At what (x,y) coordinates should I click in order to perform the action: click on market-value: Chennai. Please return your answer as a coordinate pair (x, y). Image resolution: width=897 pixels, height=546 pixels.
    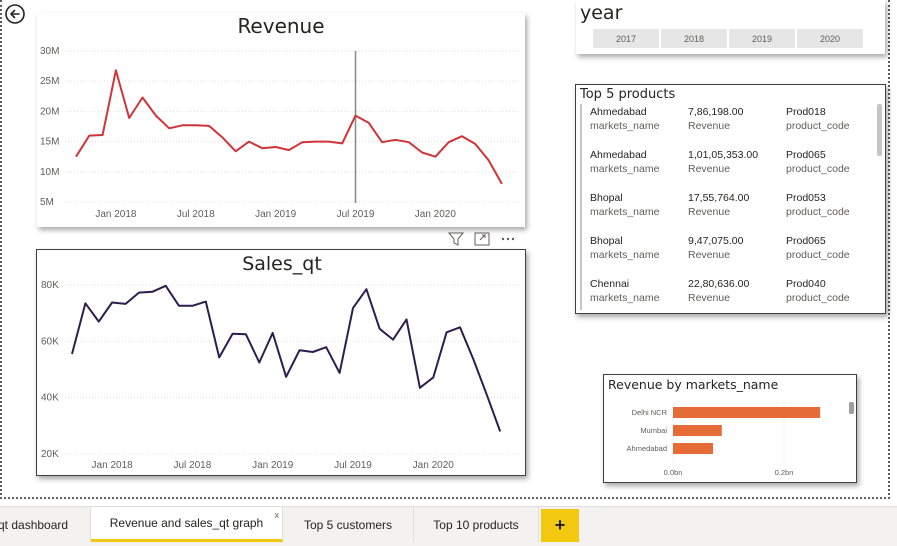
    Looking at the image, I should click on (610, 284).